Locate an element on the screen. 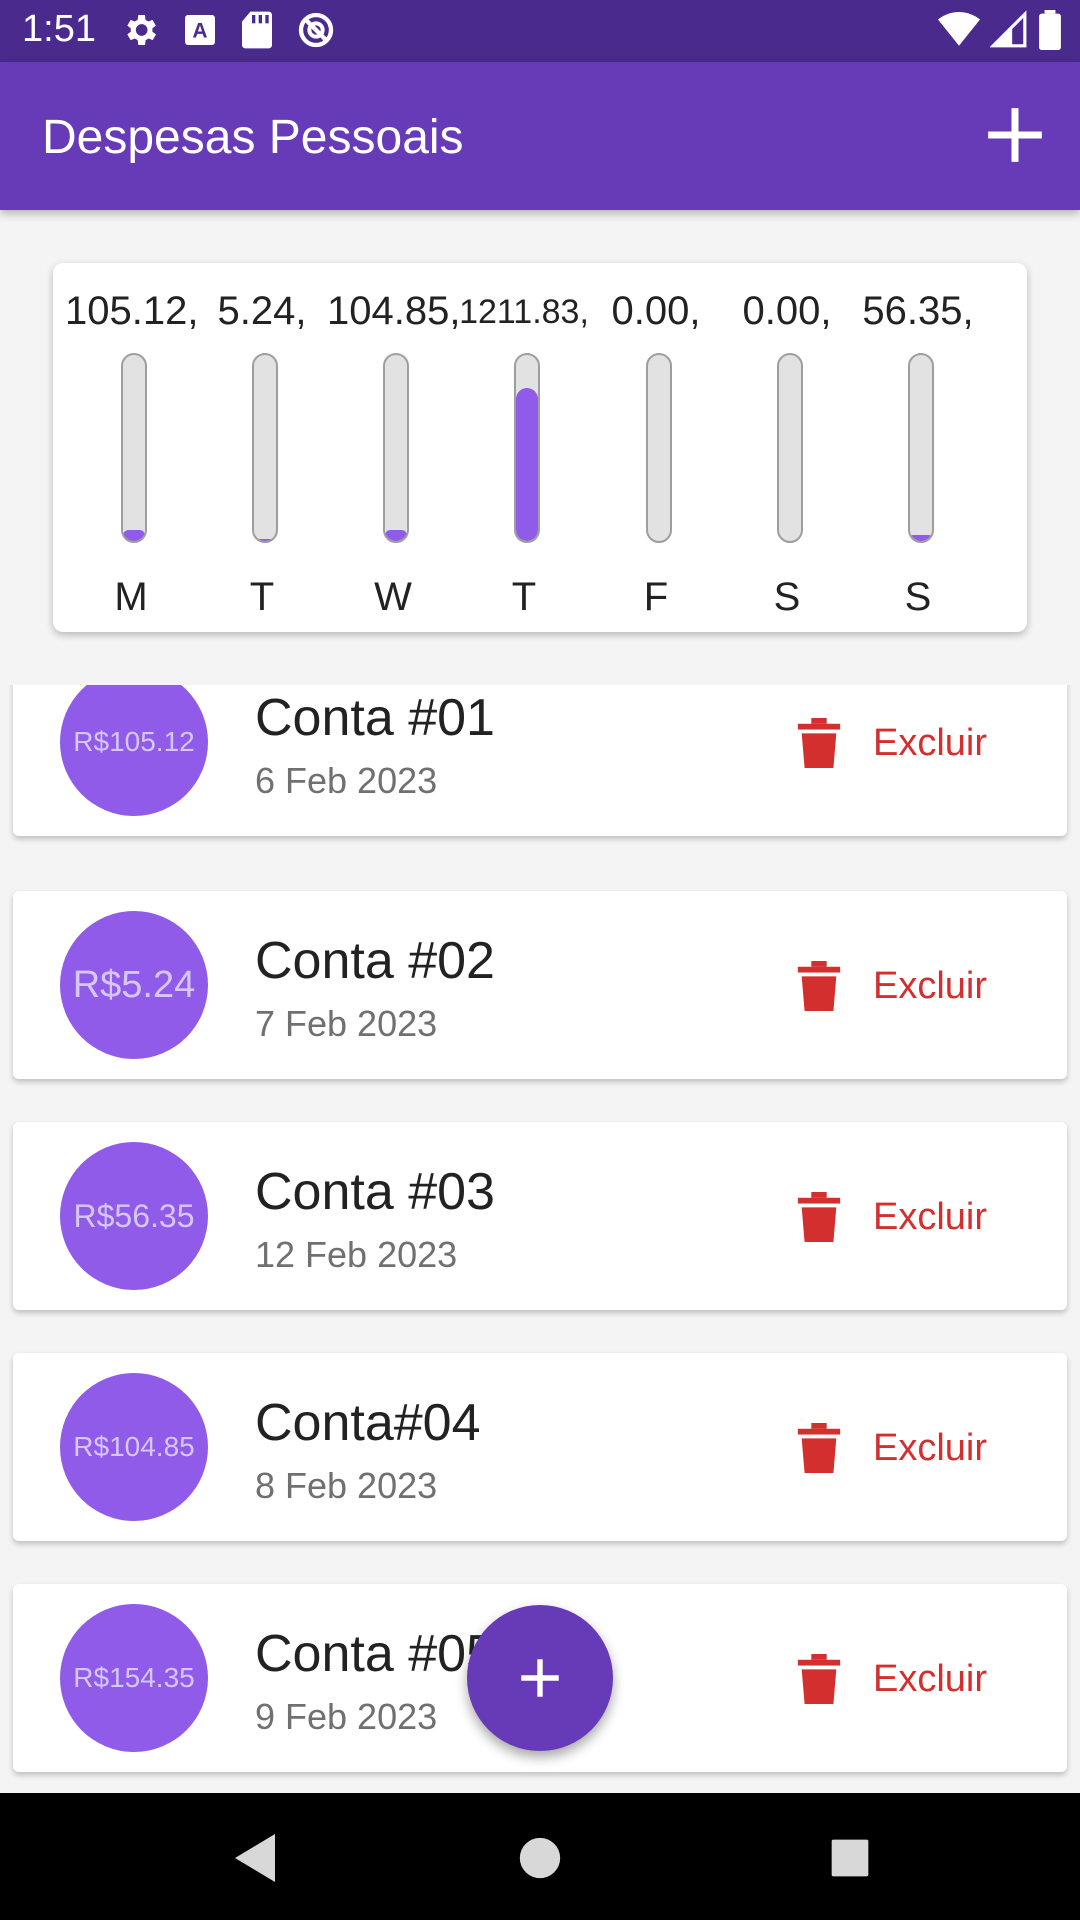 This screenshot has height=1920, width=1080. chart-day-column: 0.00, S is located at coordinates (787, 454).